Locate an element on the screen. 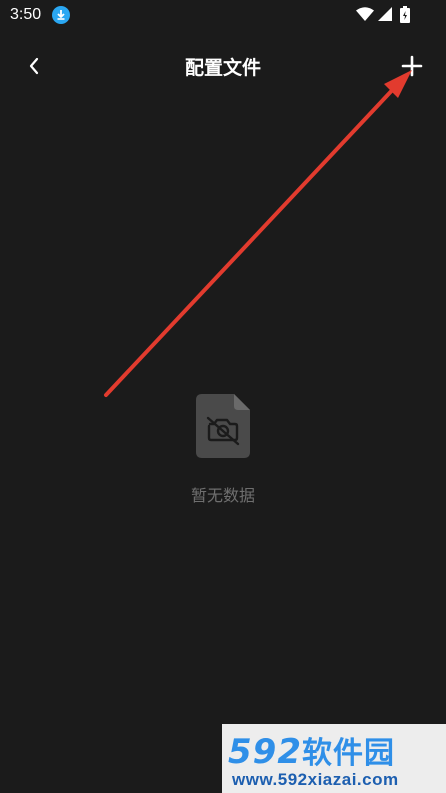 This screenshot has width=446, height=793. battery-charging-icon is located at coordinates (405, 14).